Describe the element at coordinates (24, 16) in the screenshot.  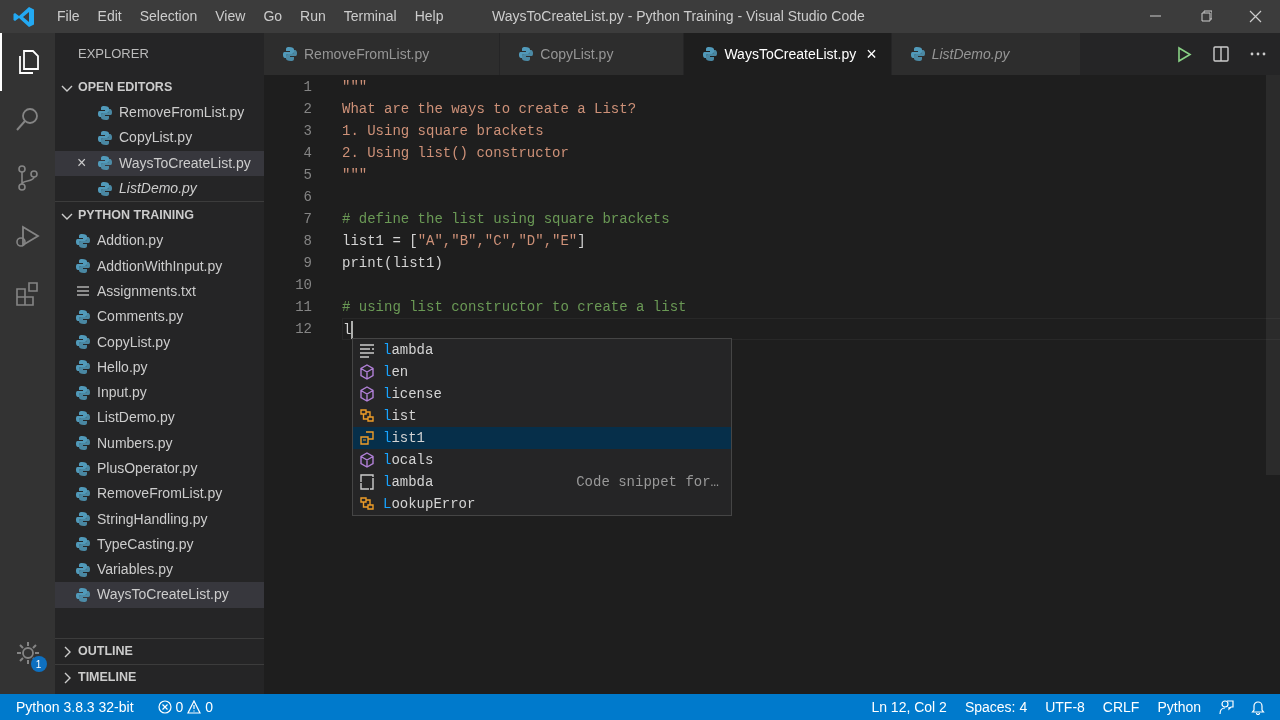
I see `app-logo-icon` at that location.